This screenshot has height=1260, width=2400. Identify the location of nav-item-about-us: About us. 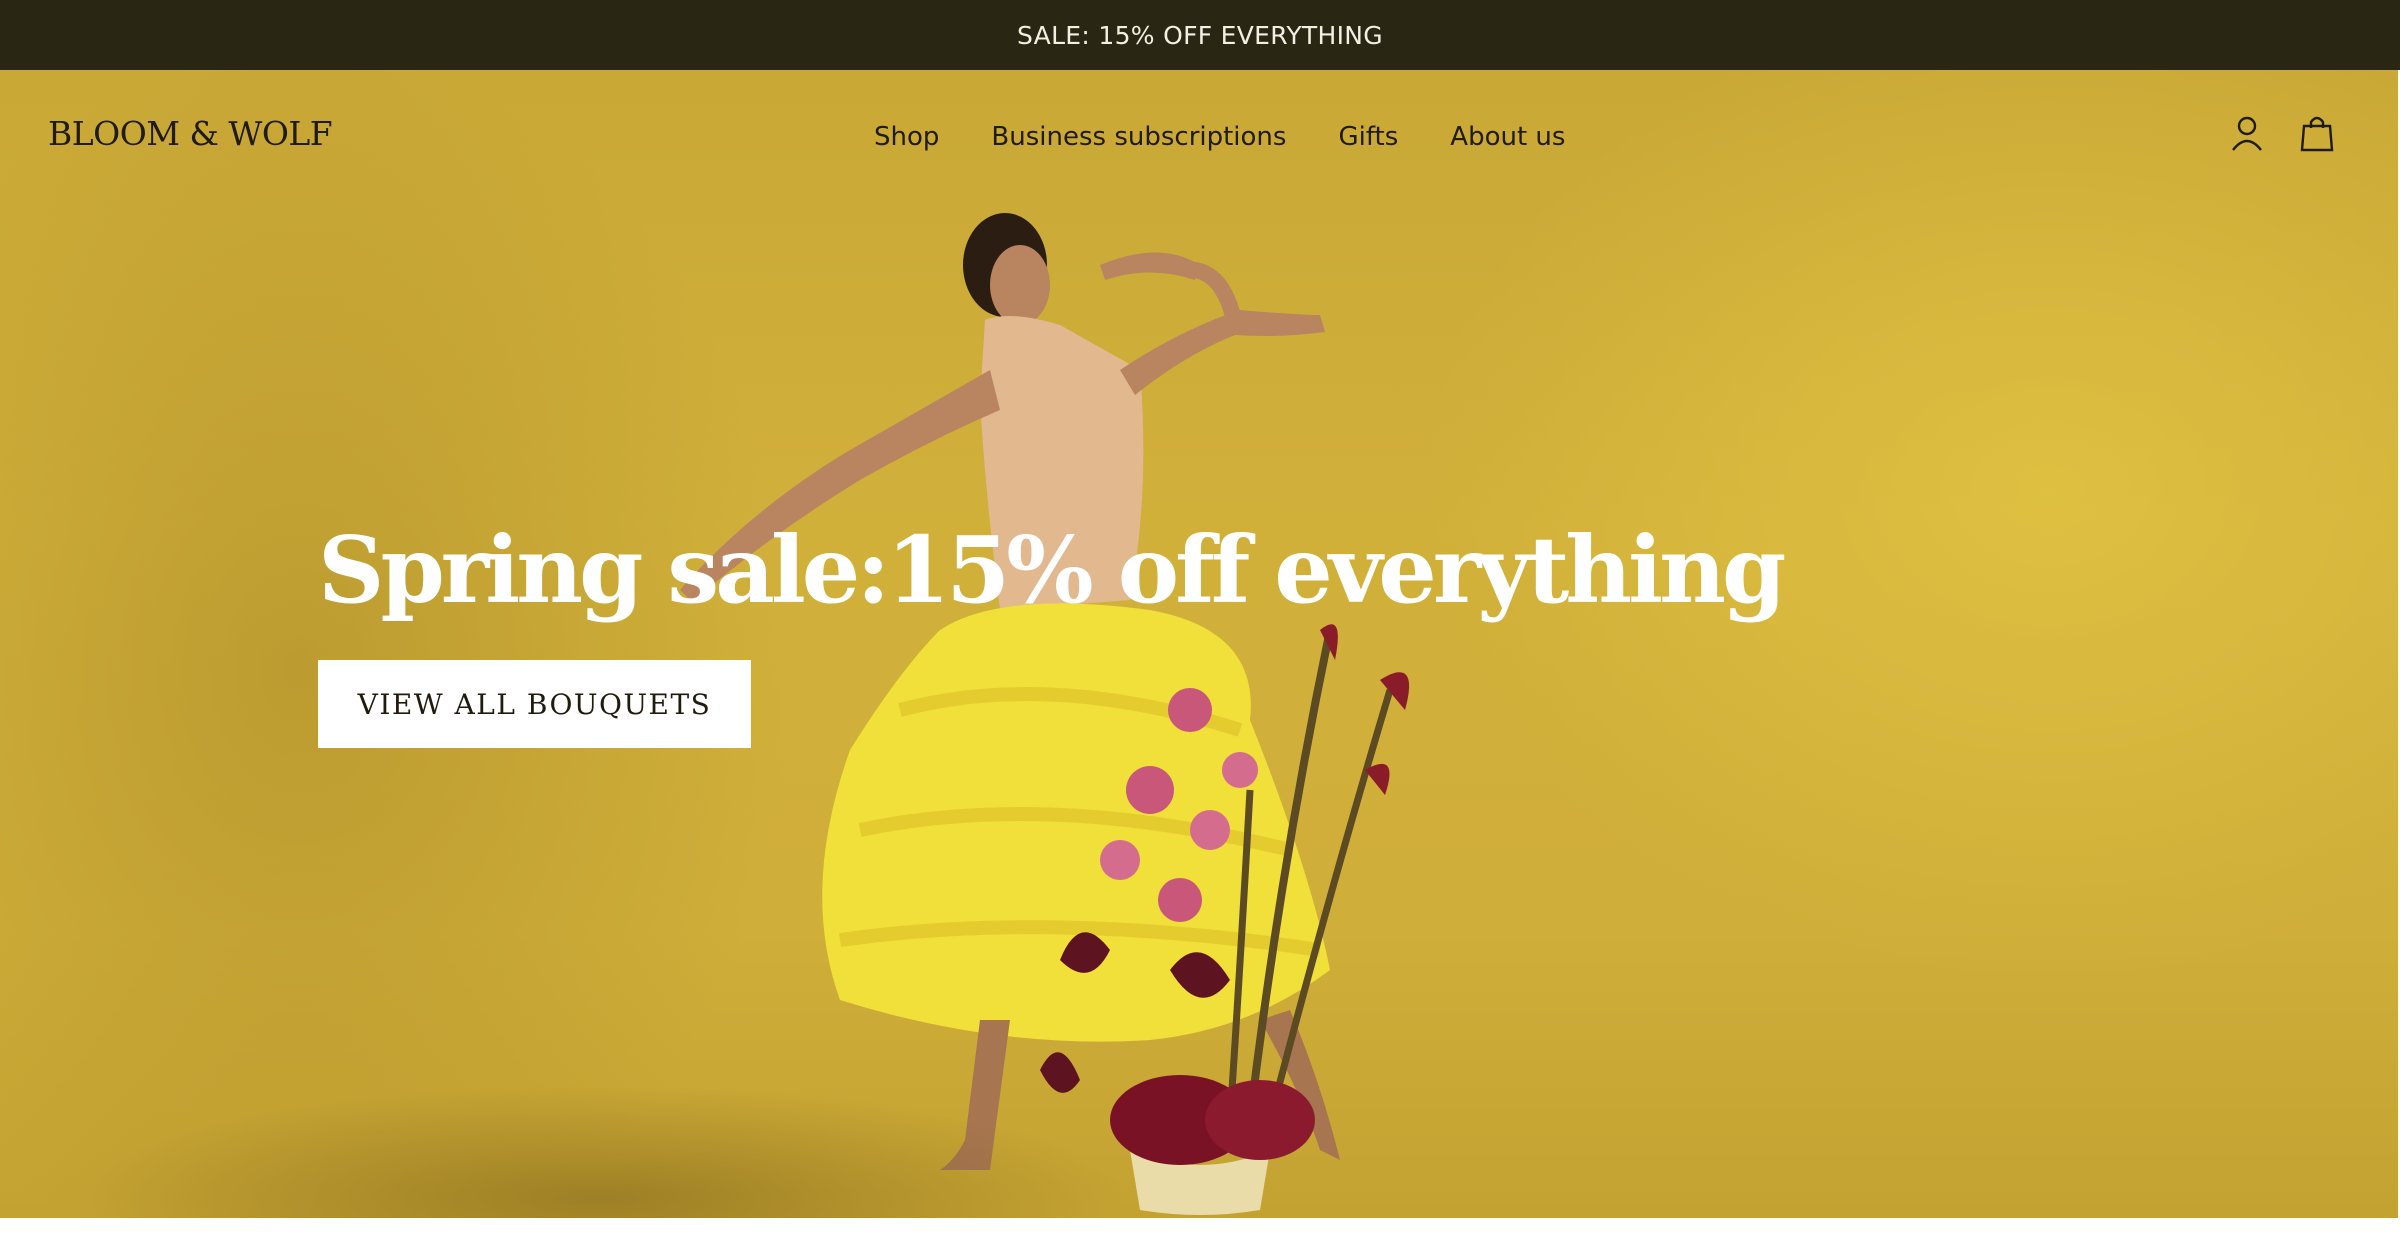
(1507, 137).